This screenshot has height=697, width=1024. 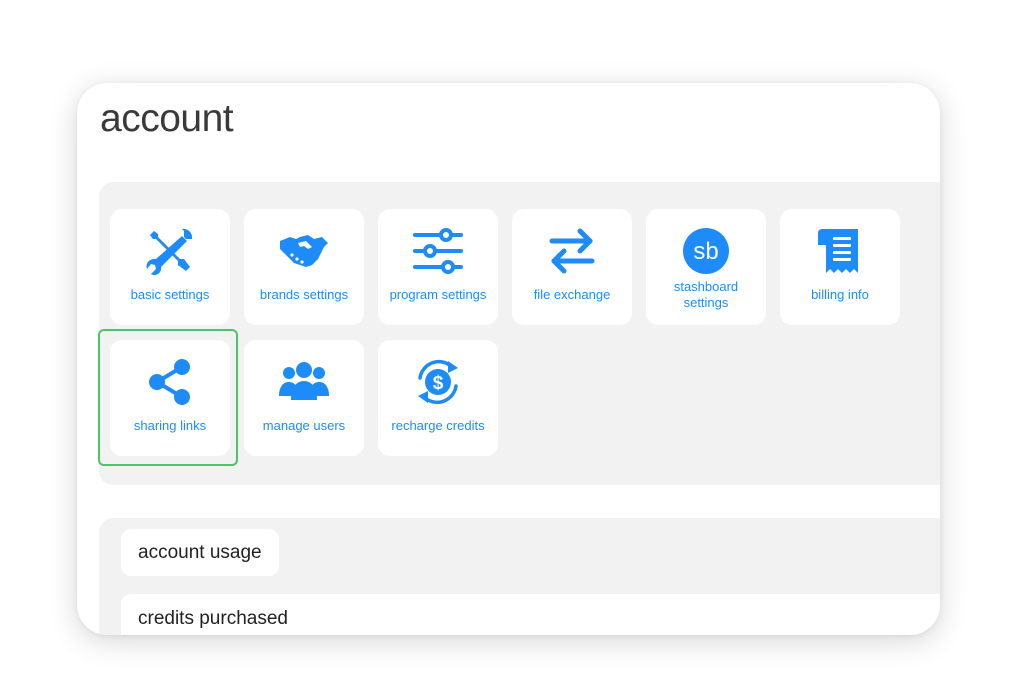 I want to click on tile-label: stashboard settings, so click(x=706, y=294).